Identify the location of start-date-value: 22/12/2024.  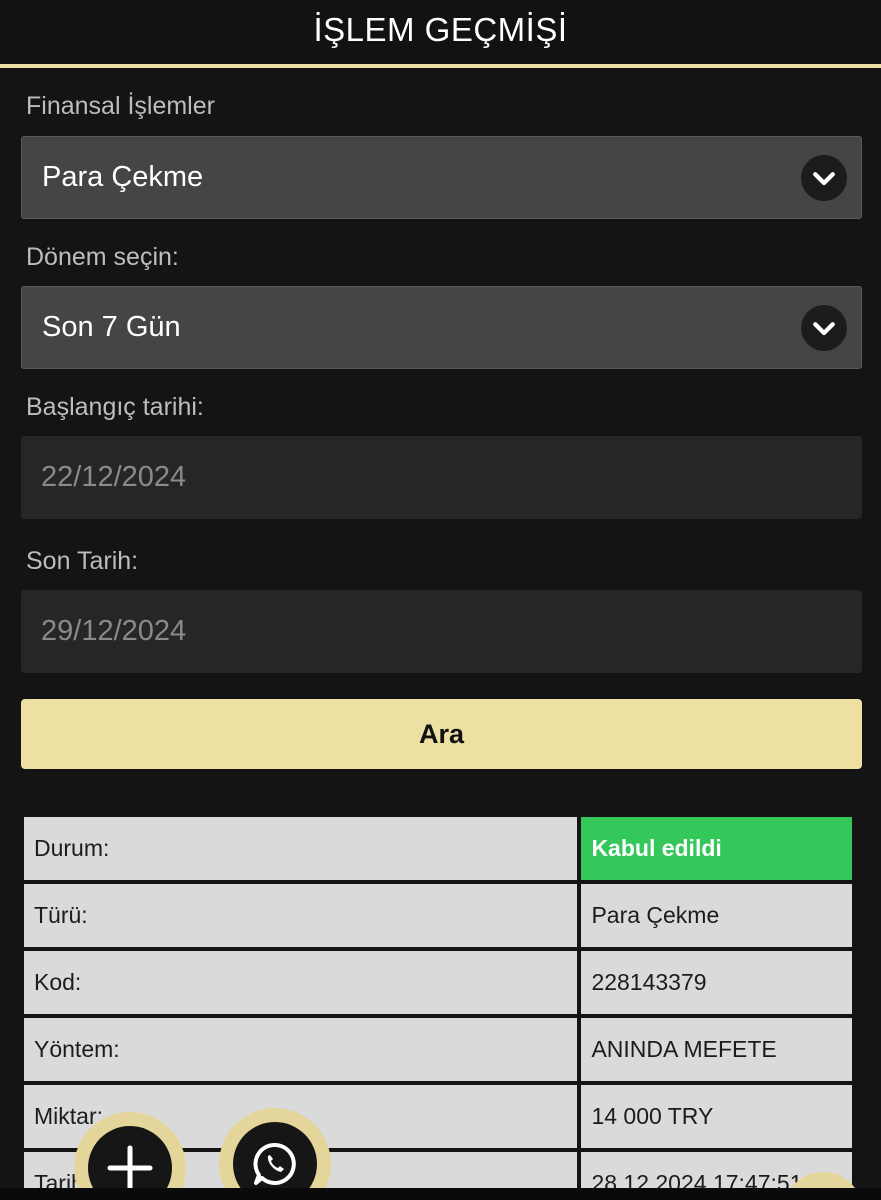
(114, 477).